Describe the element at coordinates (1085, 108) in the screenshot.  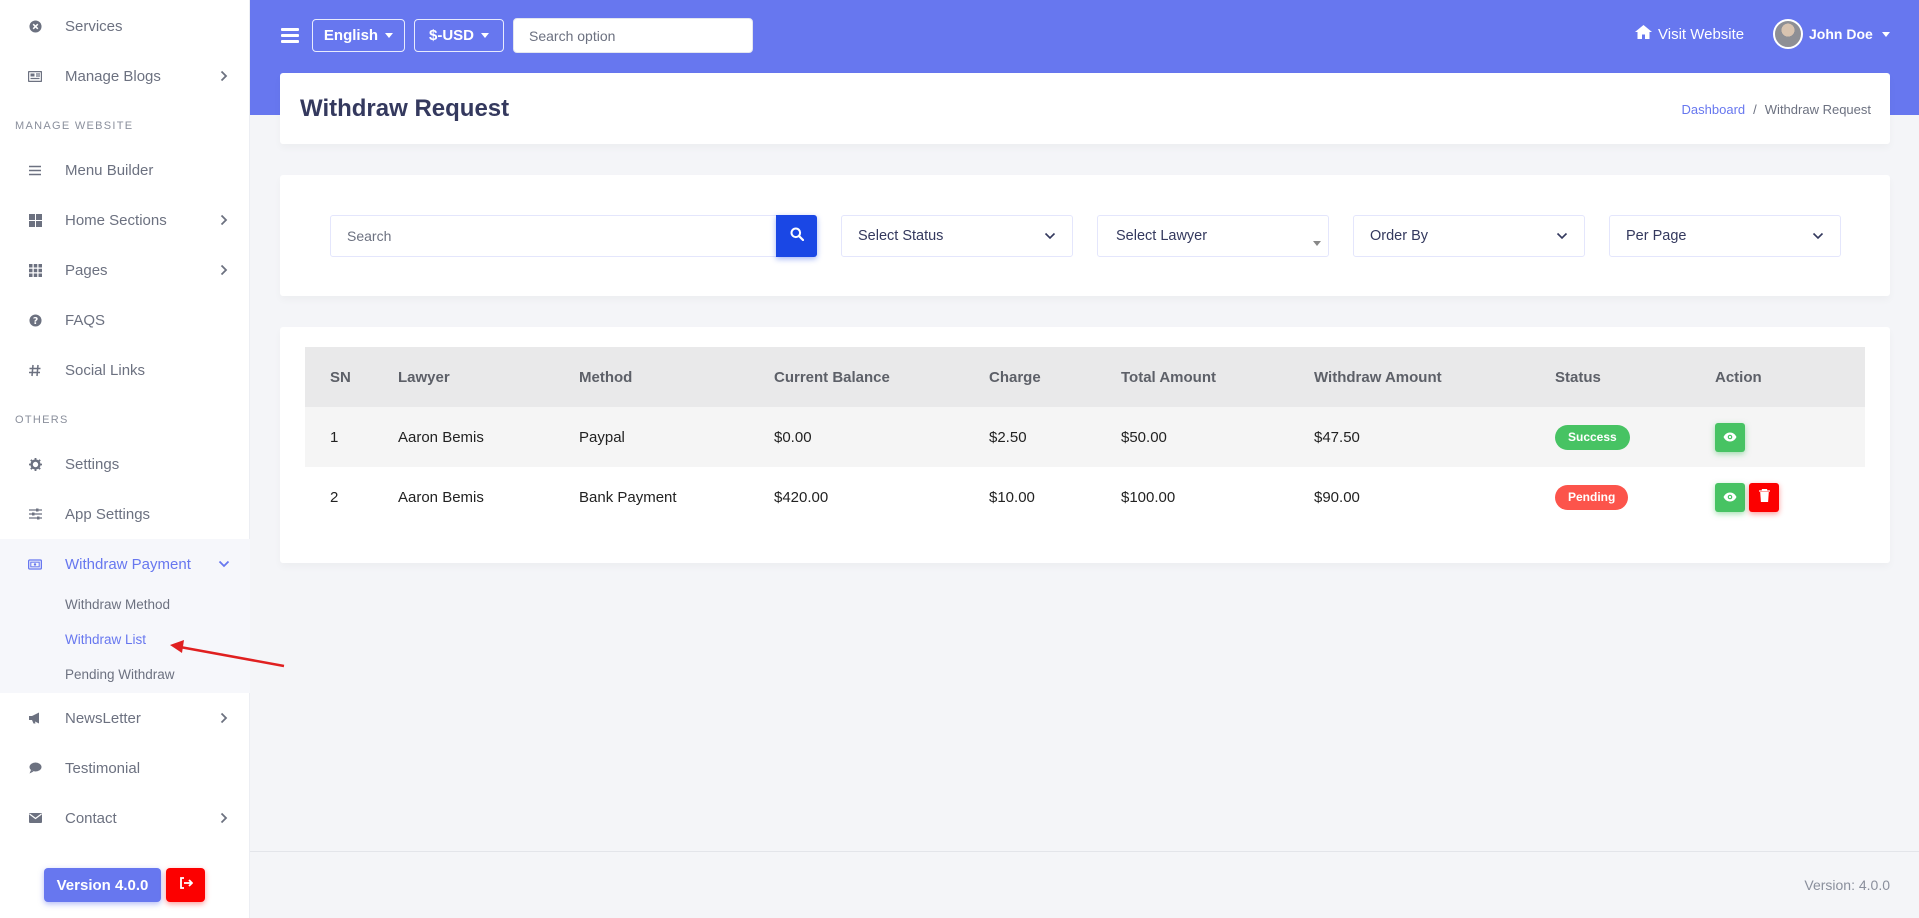
I see `page-header-card` at that location.